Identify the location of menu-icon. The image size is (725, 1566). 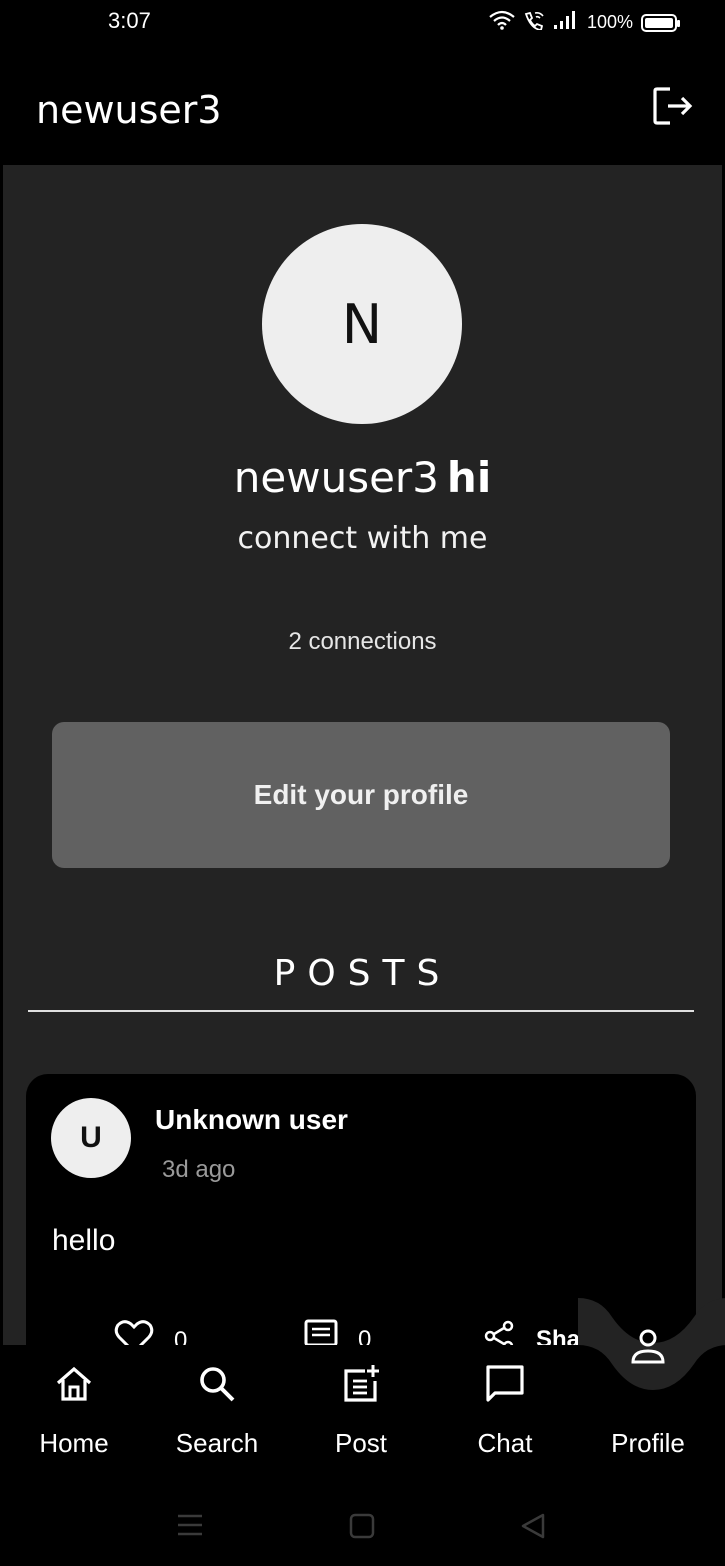
(190, 1527).